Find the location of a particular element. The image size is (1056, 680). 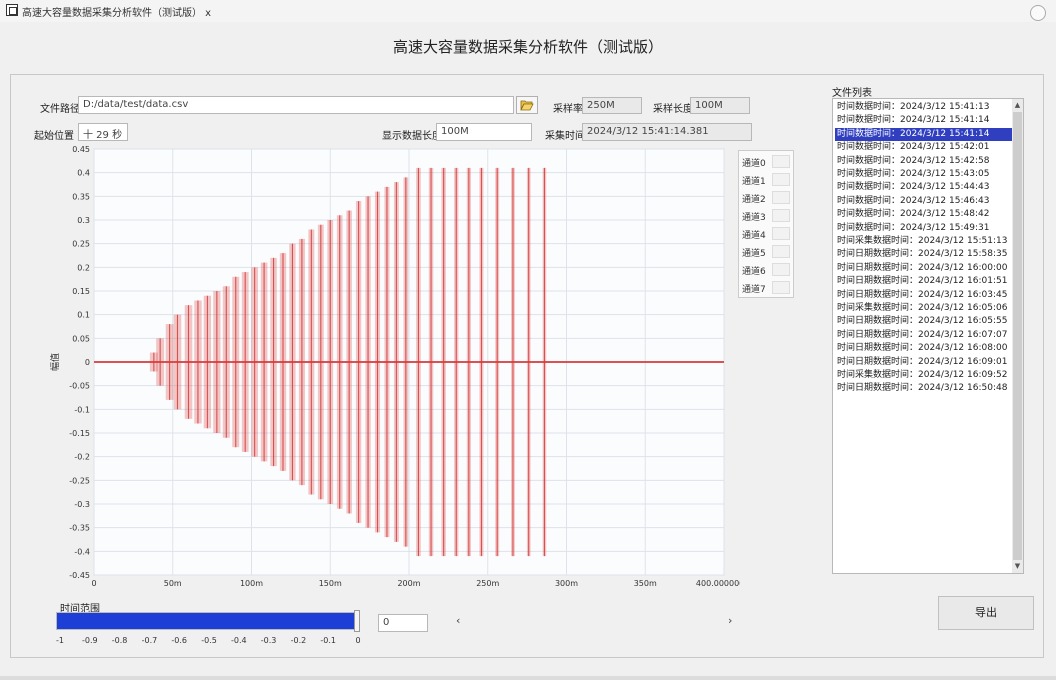

time-range-tick-label: 0 is located at coordinates (358, 640).